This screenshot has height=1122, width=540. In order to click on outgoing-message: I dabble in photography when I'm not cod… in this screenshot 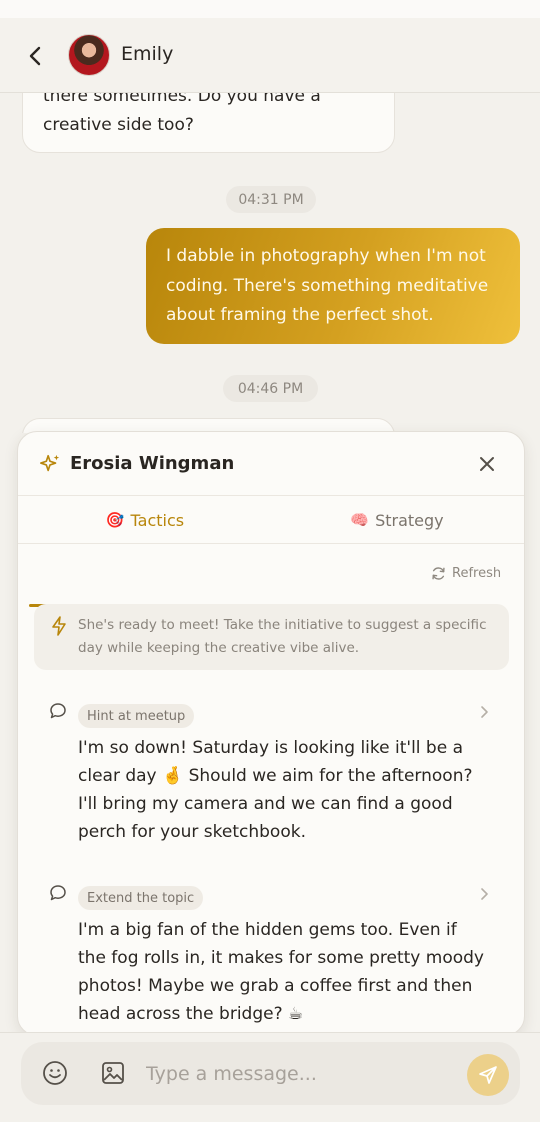, I will do `click(333, 286)`.